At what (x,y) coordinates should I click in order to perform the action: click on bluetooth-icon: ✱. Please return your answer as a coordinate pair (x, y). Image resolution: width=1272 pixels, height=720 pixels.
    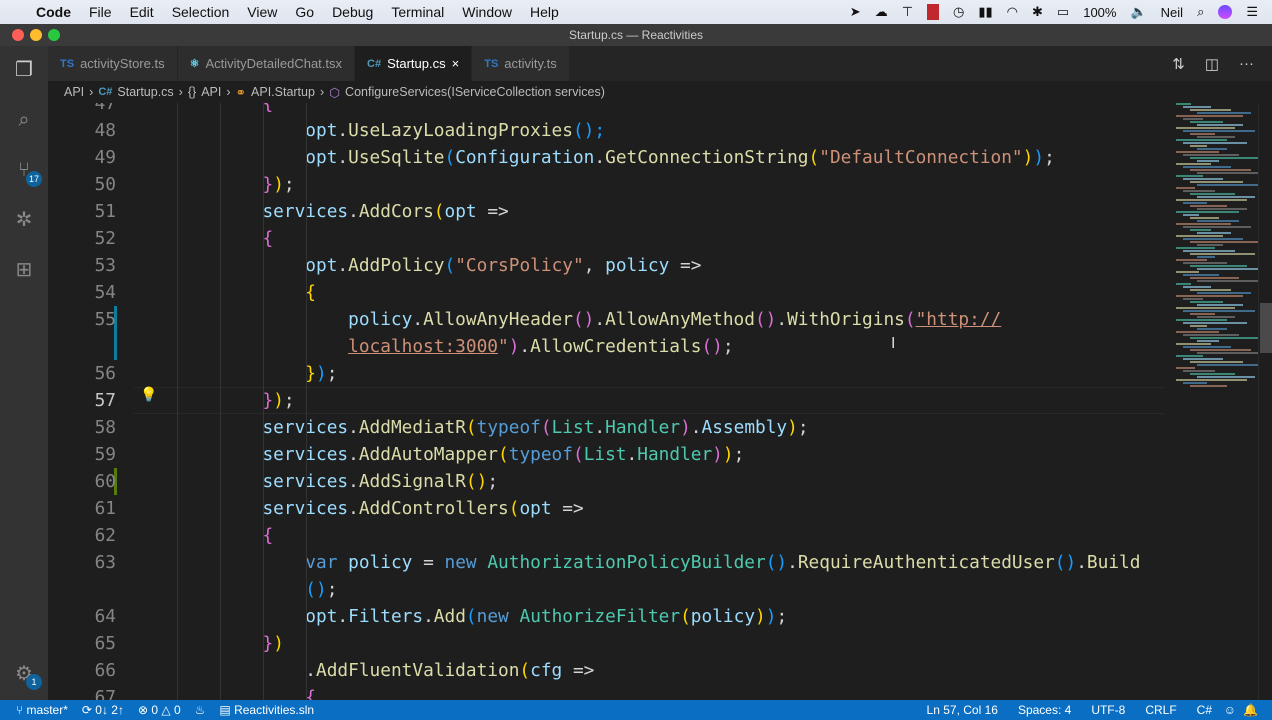
    Looking at the image, I should click on (1037, 12).